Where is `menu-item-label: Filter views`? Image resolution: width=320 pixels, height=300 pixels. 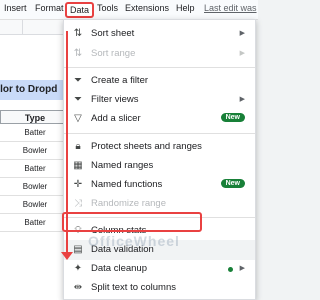 menu-item-label: Filter views is located at coordinates (115, 99).